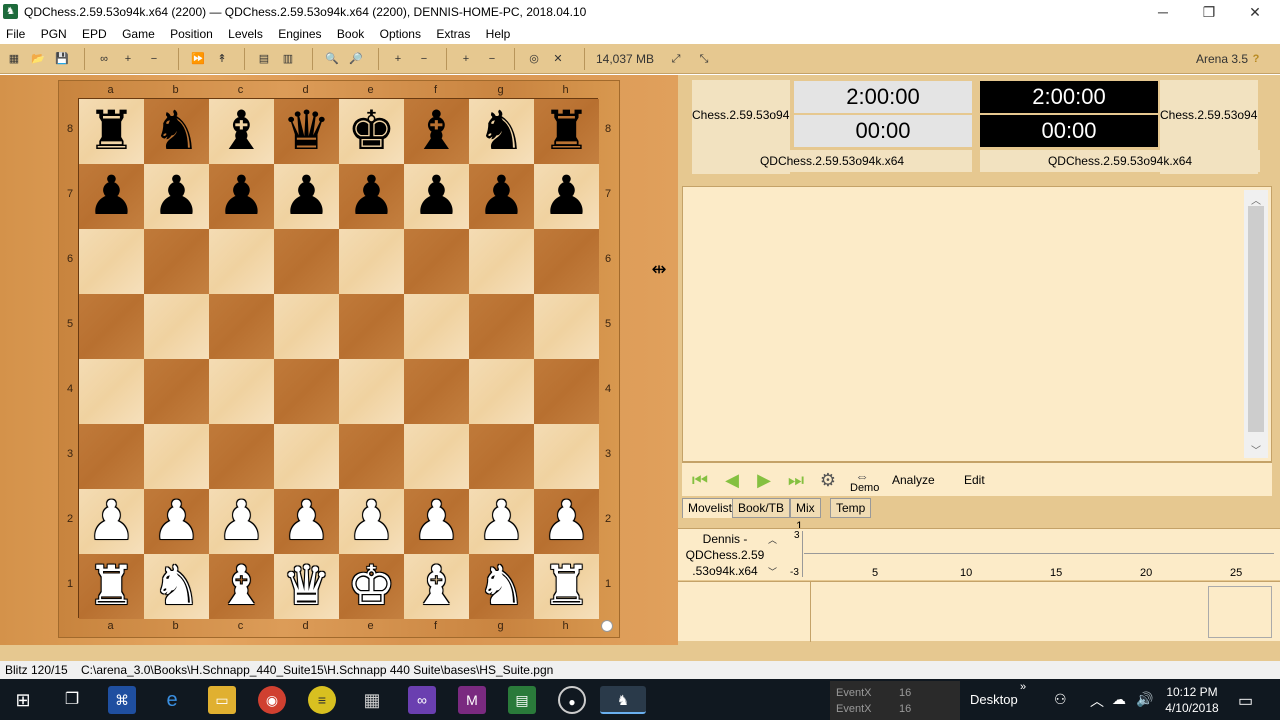 This screenshot has width=1280, height=720. What do you see at coordinates (299, 33) in the screenshot?
I see `menu-engines: Engines` at bounding box center [299, 33].